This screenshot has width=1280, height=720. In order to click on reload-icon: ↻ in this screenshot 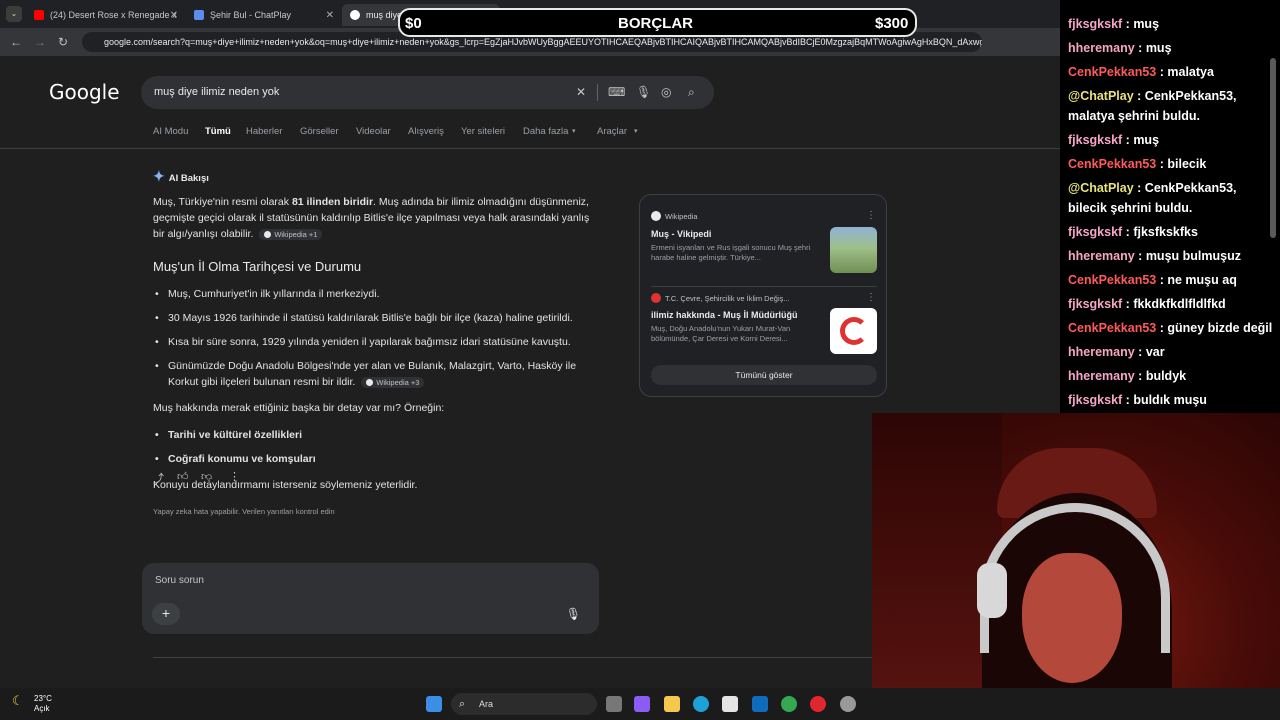, I will do `click(63, 42)`.